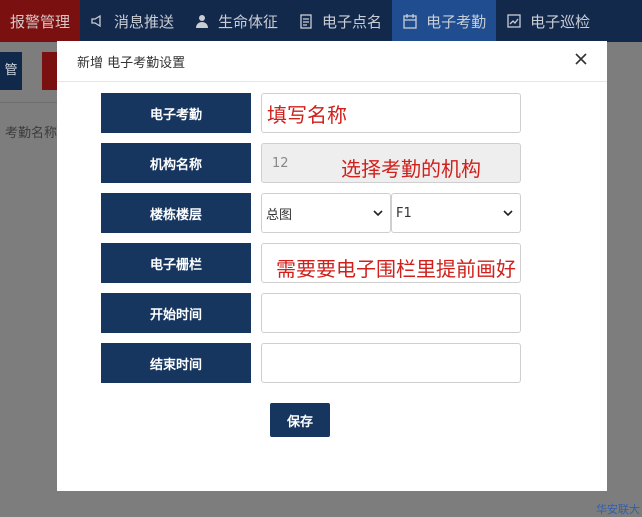 The image size is (642, 517). I want to click on nav-item-message-push: 消息推送, so click(132, 21).